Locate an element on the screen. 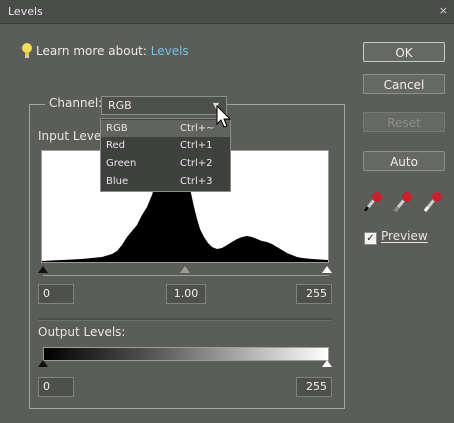 This screenshot has width=454, height=423. mouse-cursor-icon is located at coordinates (224, 116).